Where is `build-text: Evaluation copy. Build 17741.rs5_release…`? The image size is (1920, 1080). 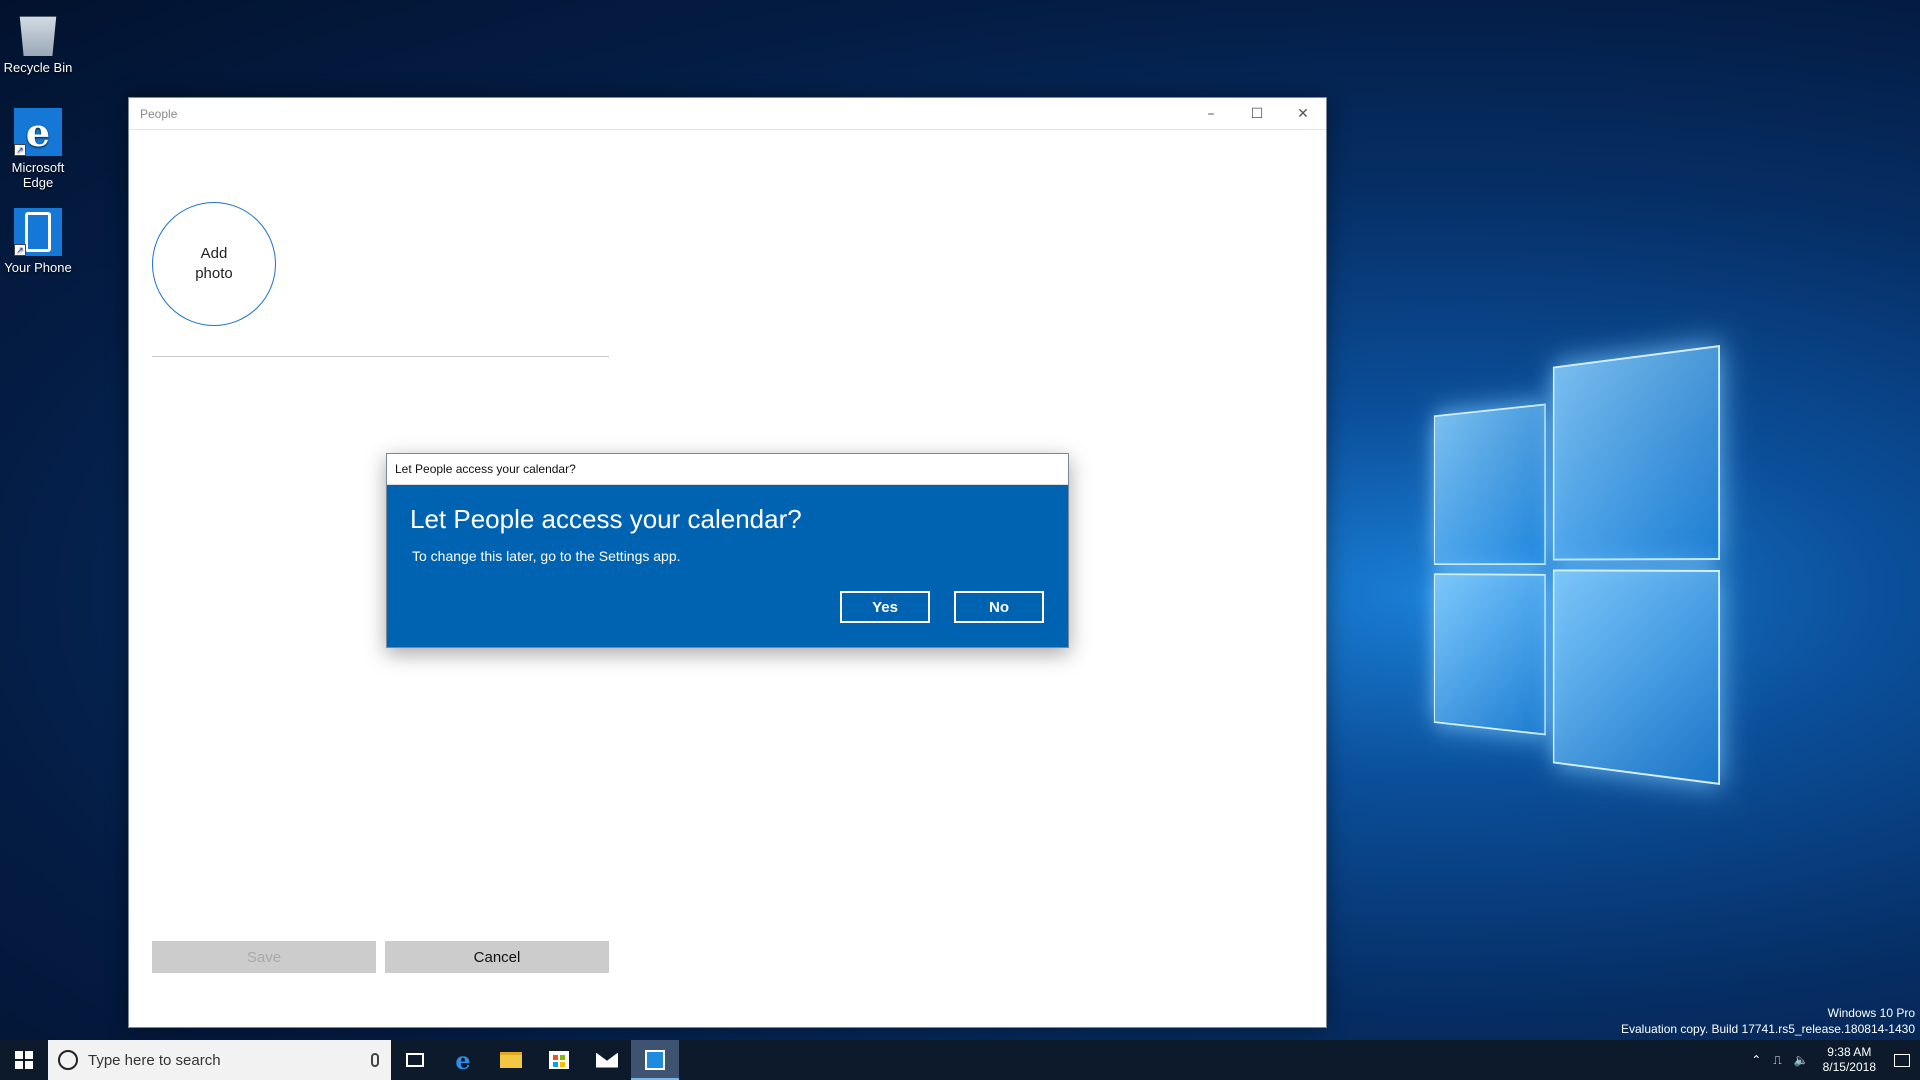
build-text: Evaluation copy. Build 17741.rs5_release… is located at coordinates (1768, 1029).